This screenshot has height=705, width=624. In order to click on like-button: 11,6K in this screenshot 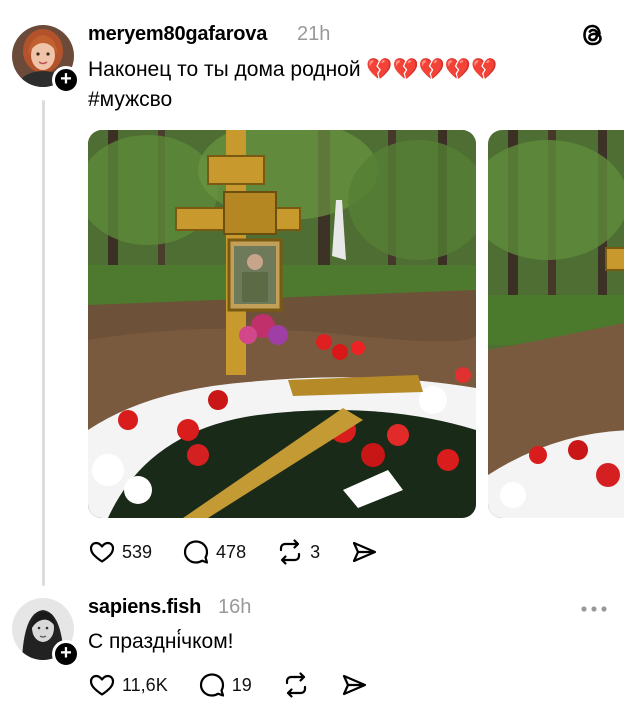, I will do `click(128, 685)`.